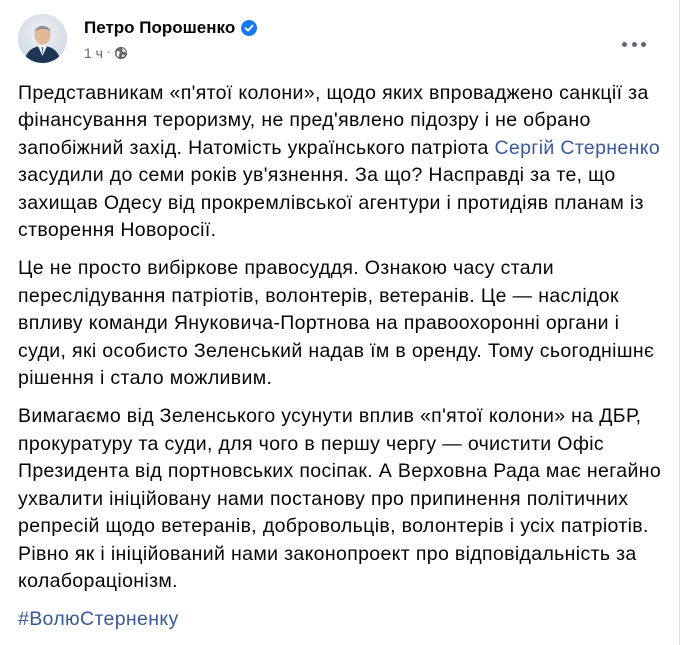 Image resolution: width=680 pixels, height=645 pixels. What do you see at coordinates (98, 619) in the screenshot?
I see `hashtag-link: #ВолюСтерненку` at bounding box center [98, 619].